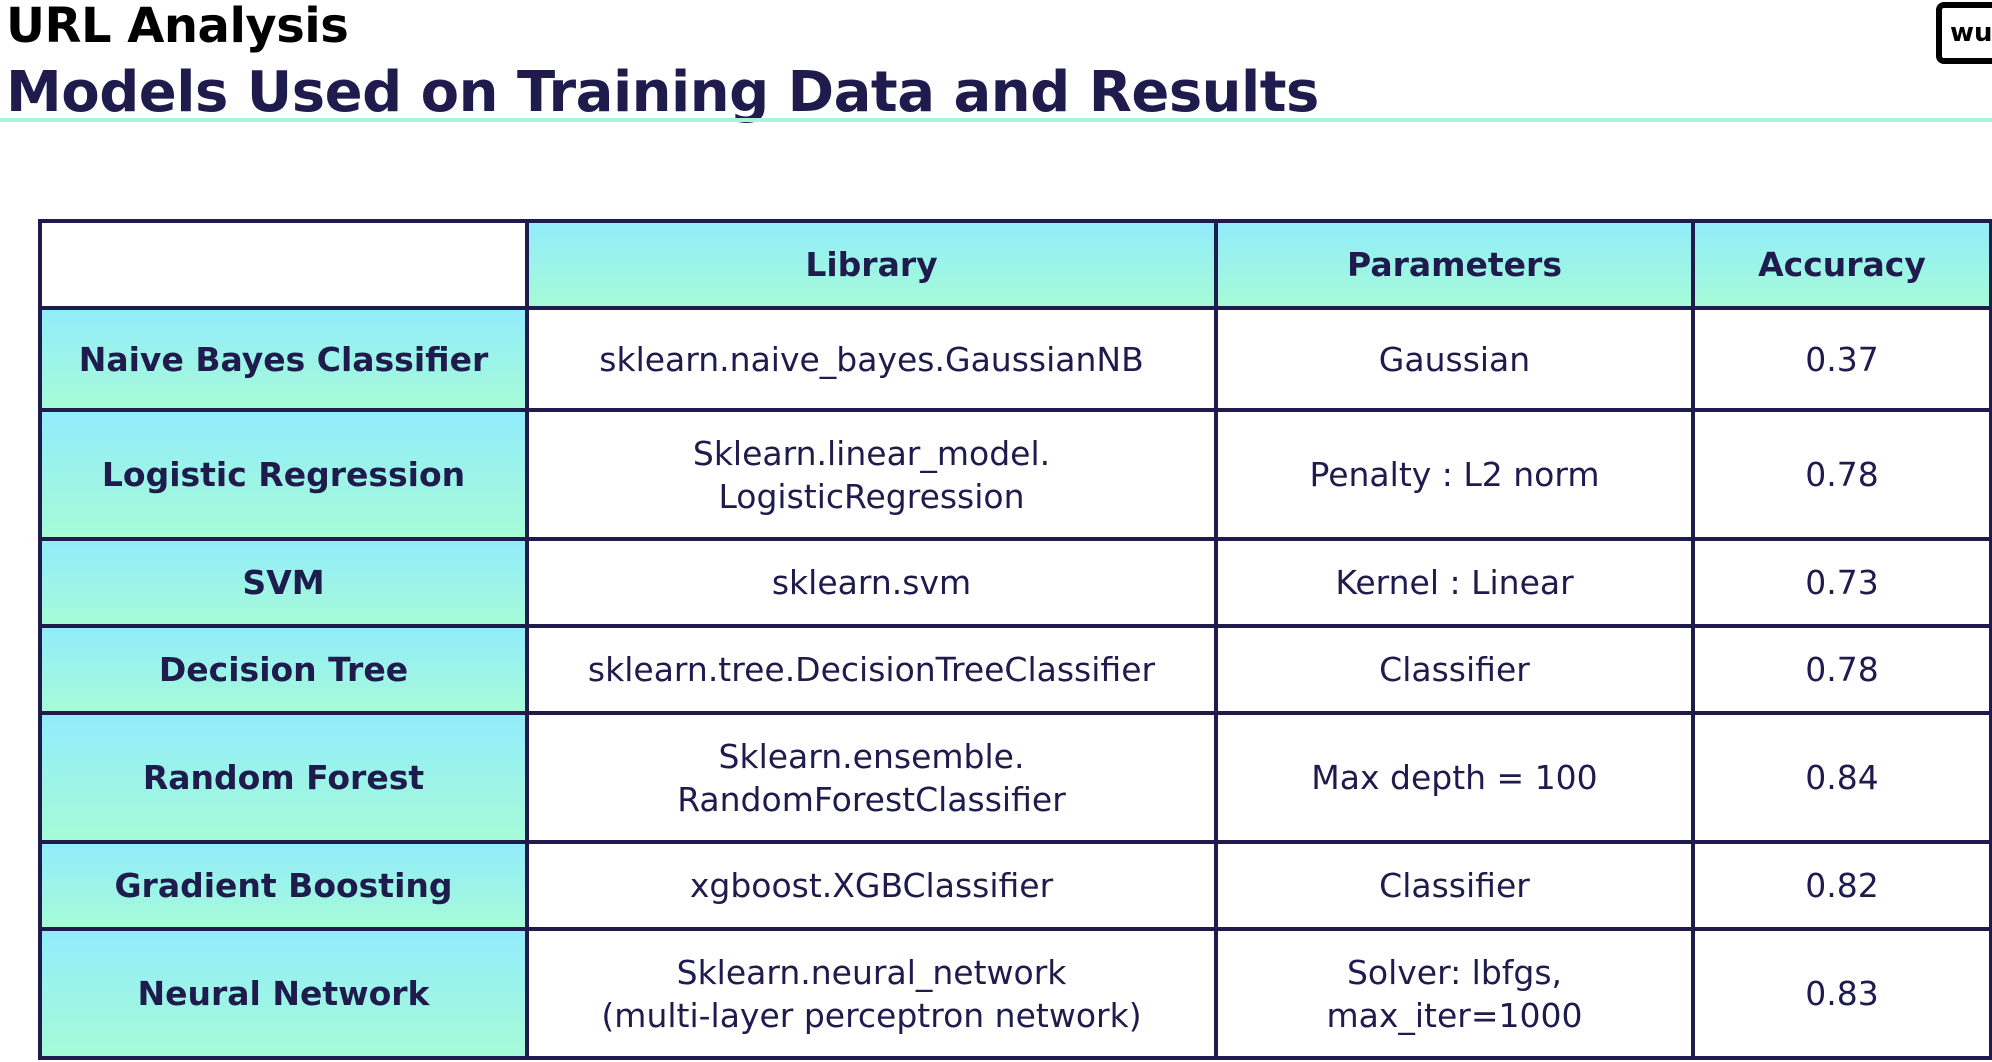 This screenshot has height=1062, width=1992. I want to click on row-header-model: Neural Network, so click(283, 993).